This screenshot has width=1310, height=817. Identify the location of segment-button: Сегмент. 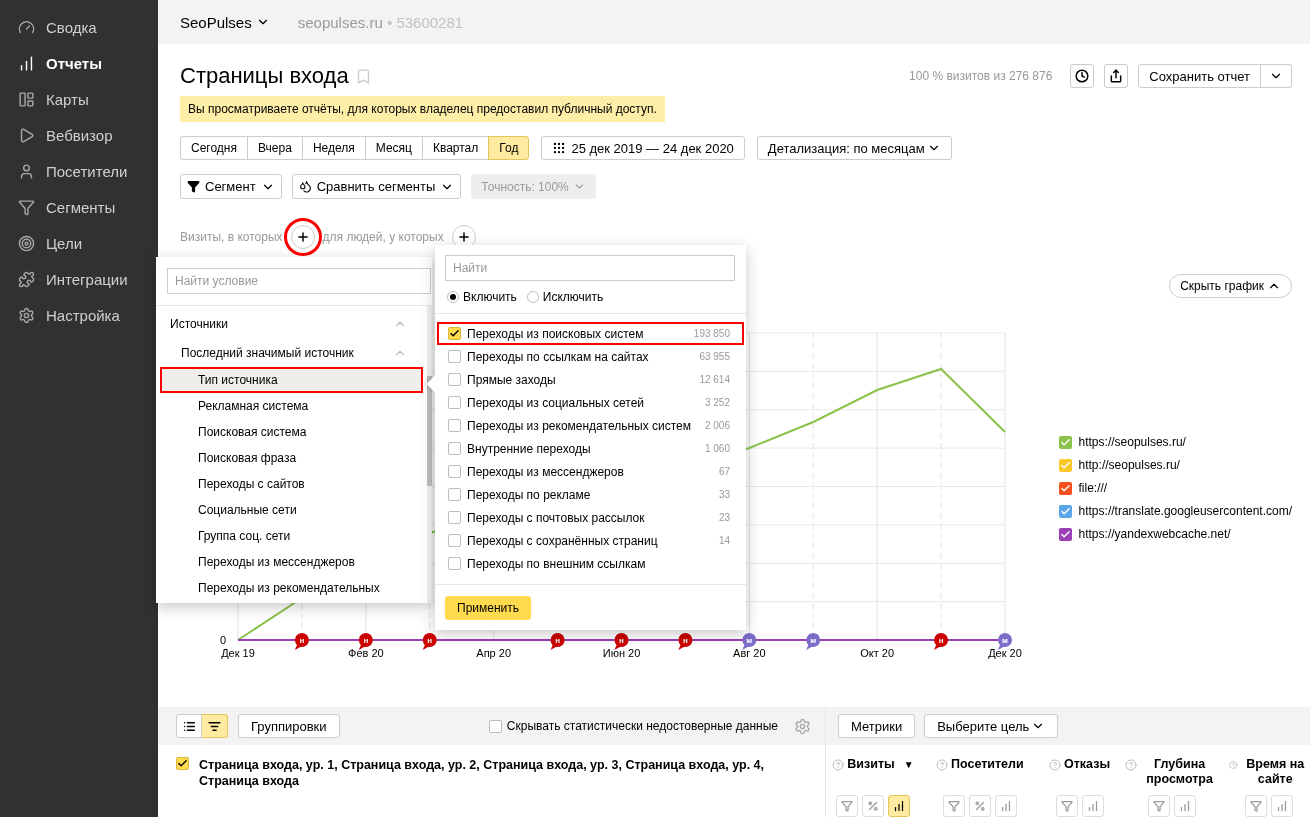
(231, 186).